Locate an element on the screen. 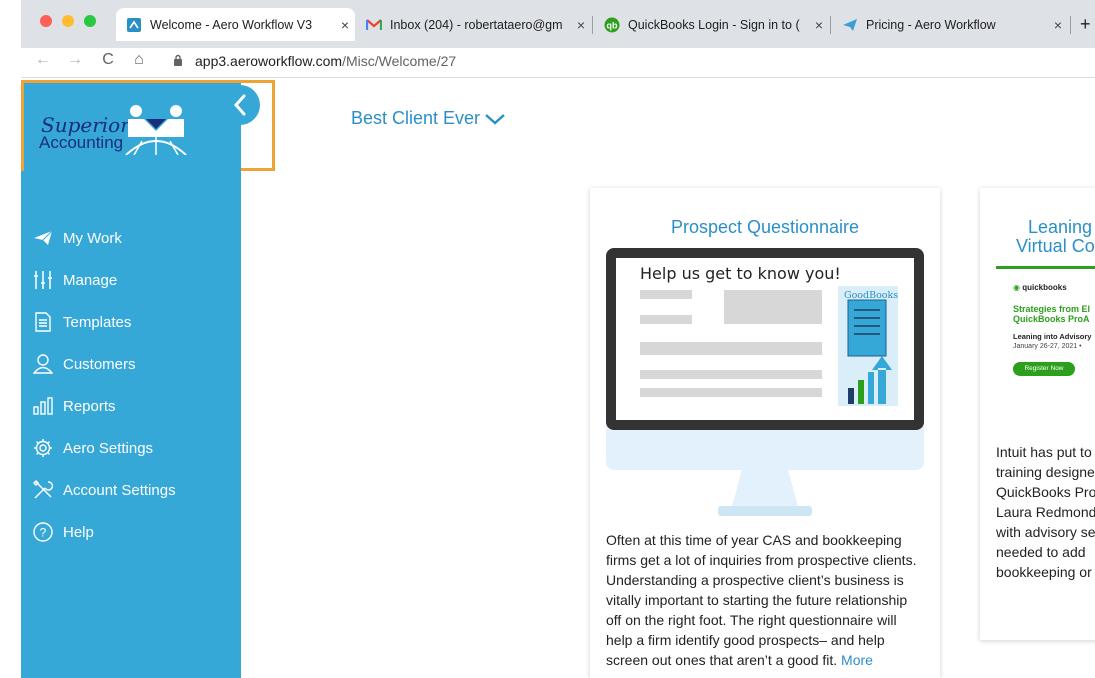  sidebar-item-account-settings: Account Settings is located at coordinates (104, 490).